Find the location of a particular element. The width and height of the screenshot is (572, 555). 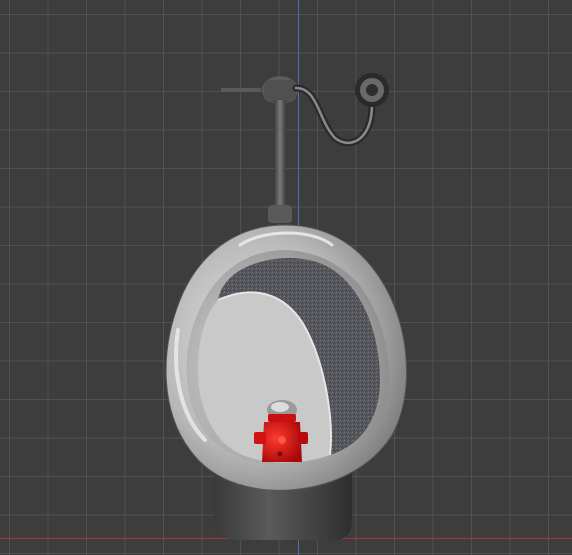

flush-valve is located at coordinates (305, 148).